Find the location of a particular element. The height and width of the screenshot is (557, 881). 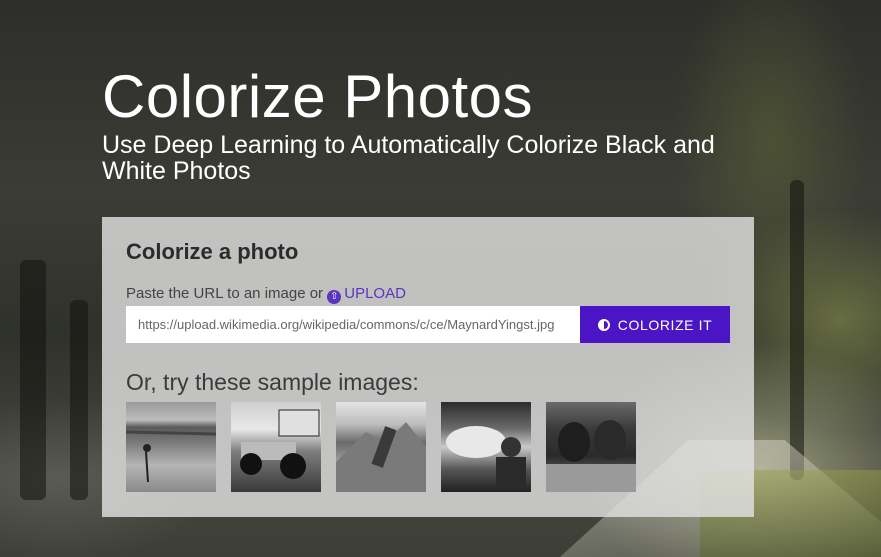

fire-breather-thumbnail is located at coordinates (486, 456).